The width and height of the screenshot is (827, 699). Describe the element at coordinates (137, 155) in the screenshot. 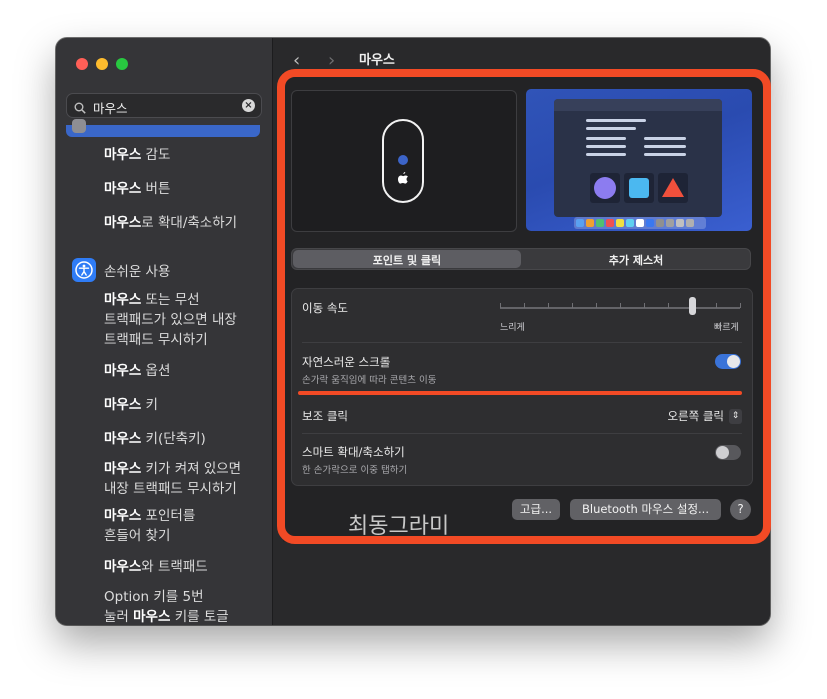

I see `sidebar-item-mouse-sensitivity: 마우스 감도` at that location.